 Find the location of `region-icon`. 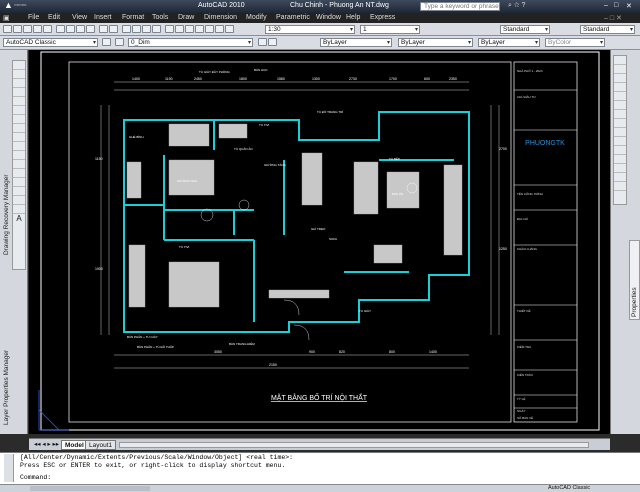

region-icon is located at coordinates (19, 200).